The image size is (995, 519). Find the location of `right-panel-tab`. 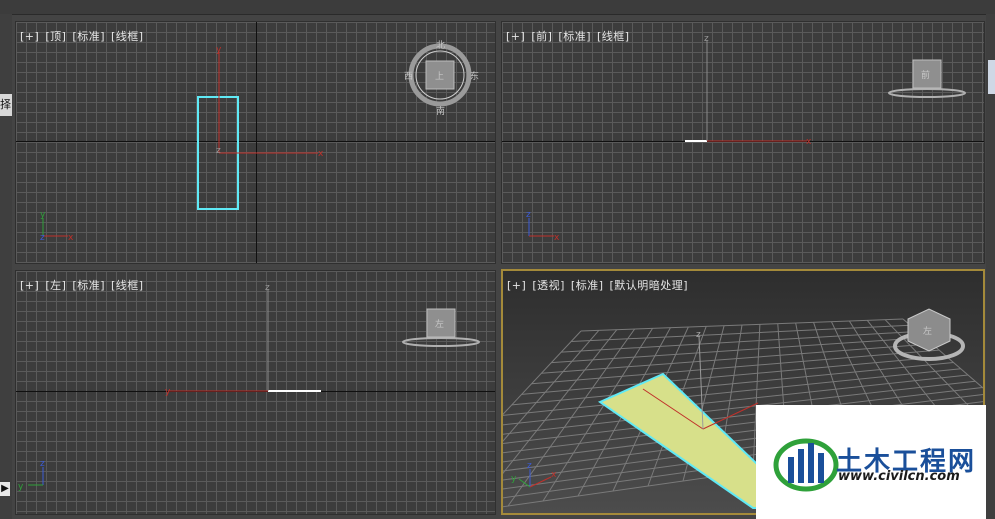

right-panel-tab is located at coordinates (991, 77).